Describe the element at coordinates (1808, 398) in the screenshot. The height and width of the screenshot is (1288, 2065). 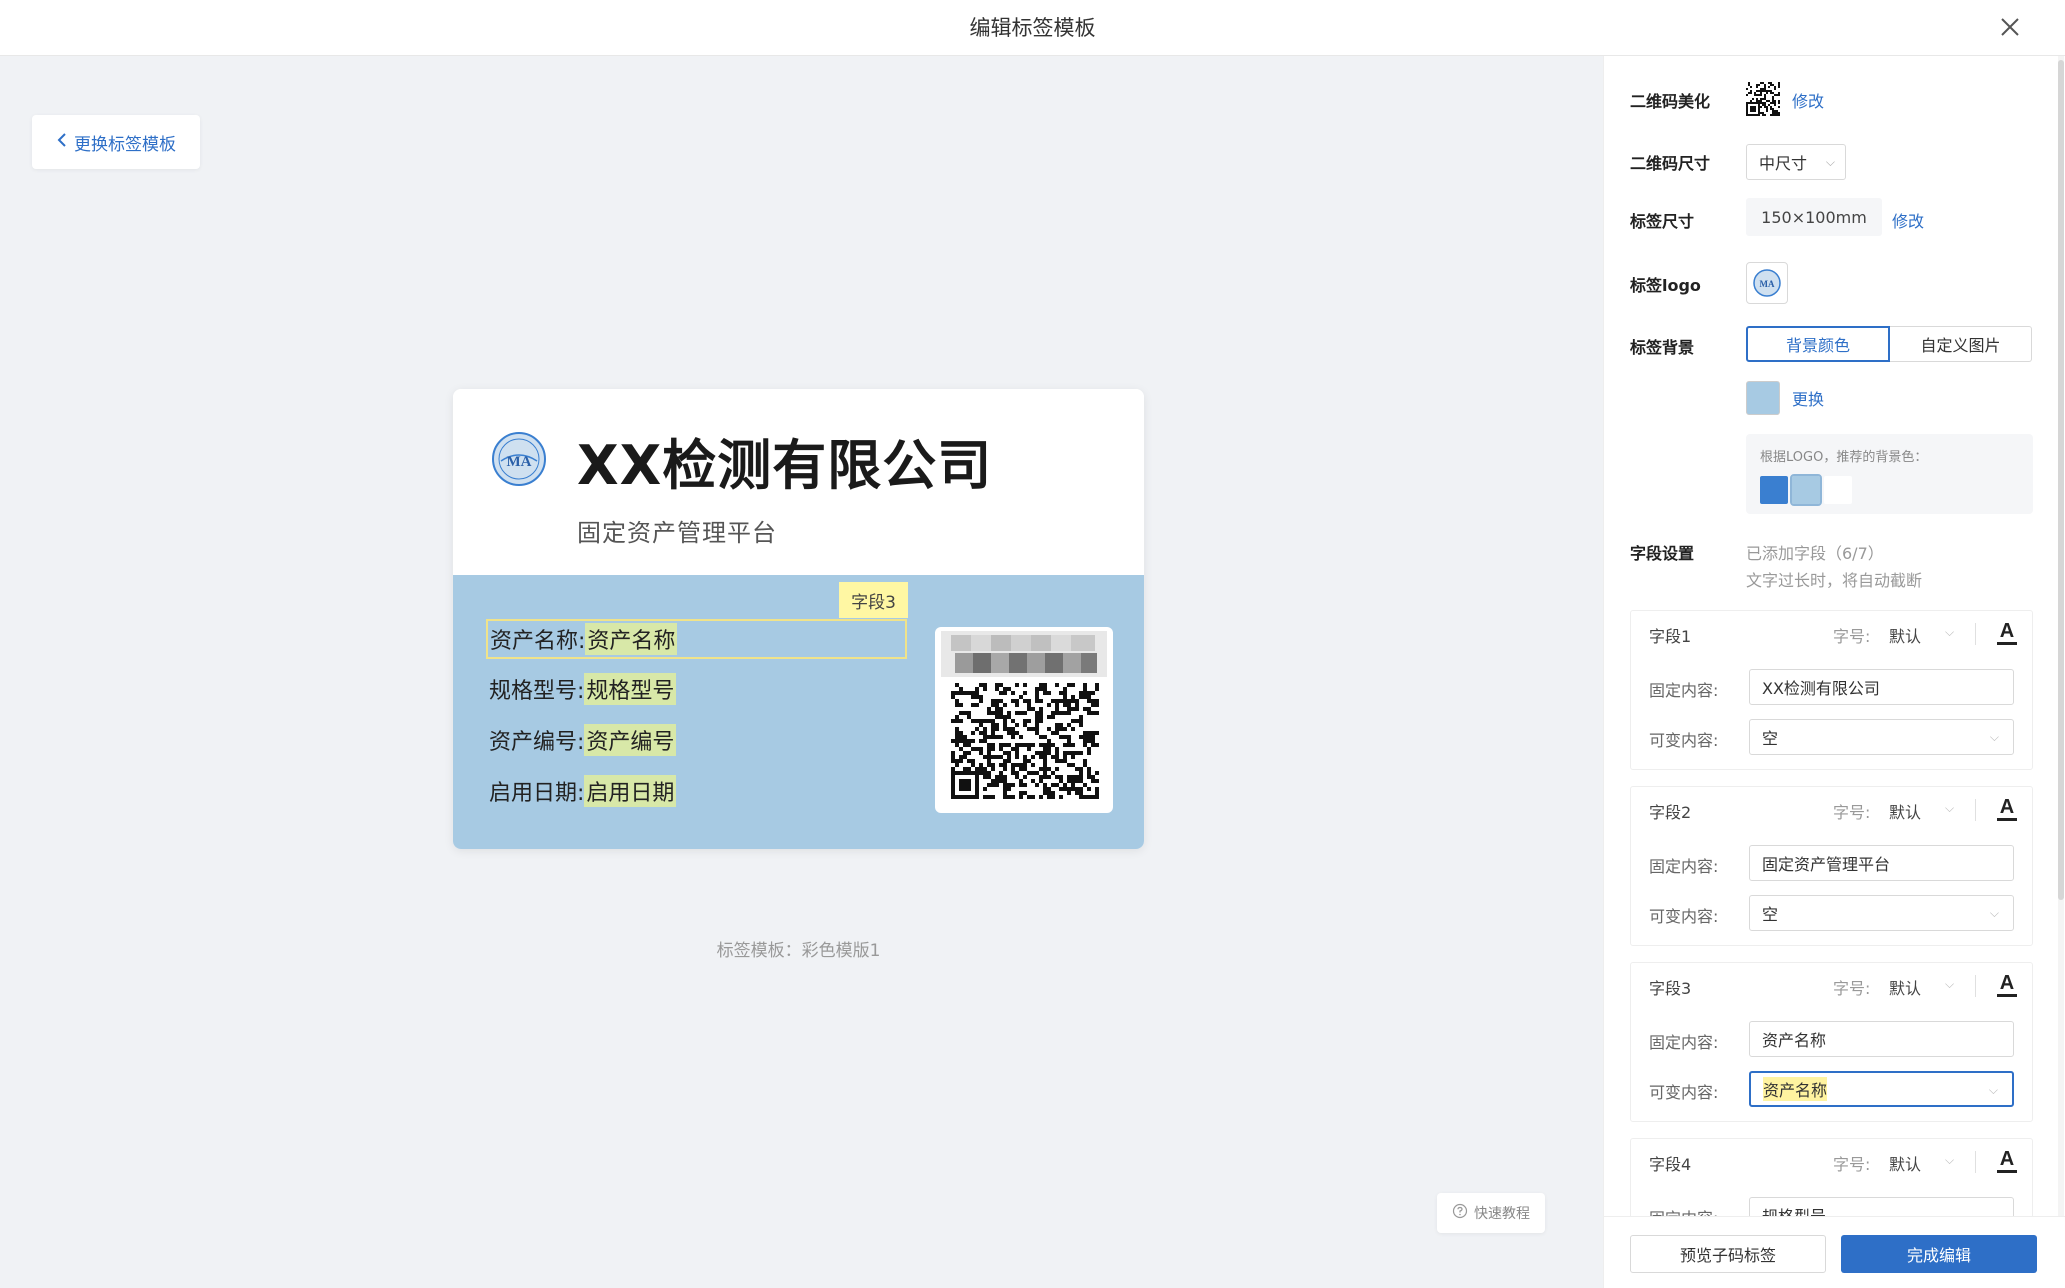
I see `change-bg-color-link: 更换` at that location.